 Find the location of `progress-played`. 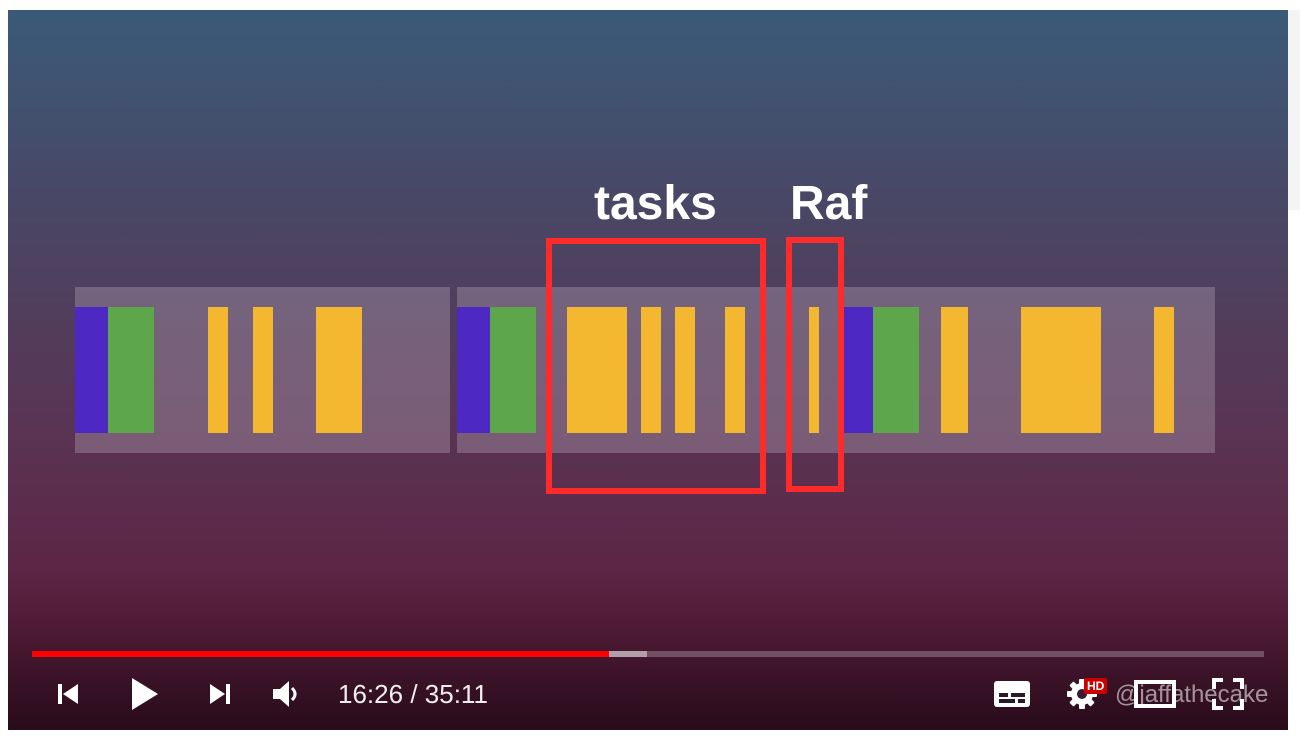

progress-played is located at coordinates (320, 654).